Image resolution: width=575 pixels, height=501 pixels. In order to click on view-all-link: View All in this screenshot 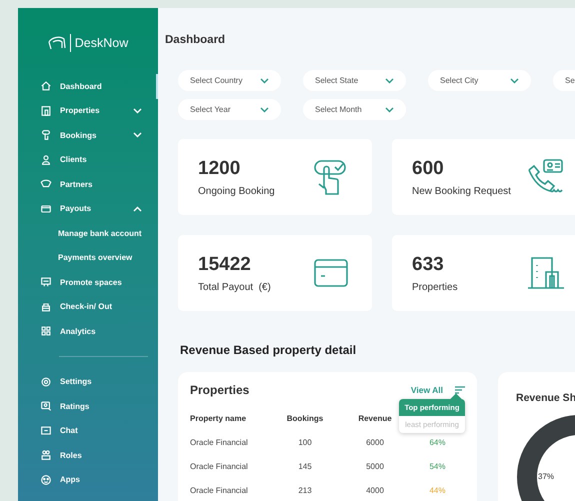, I will do `click(426, 390)`.